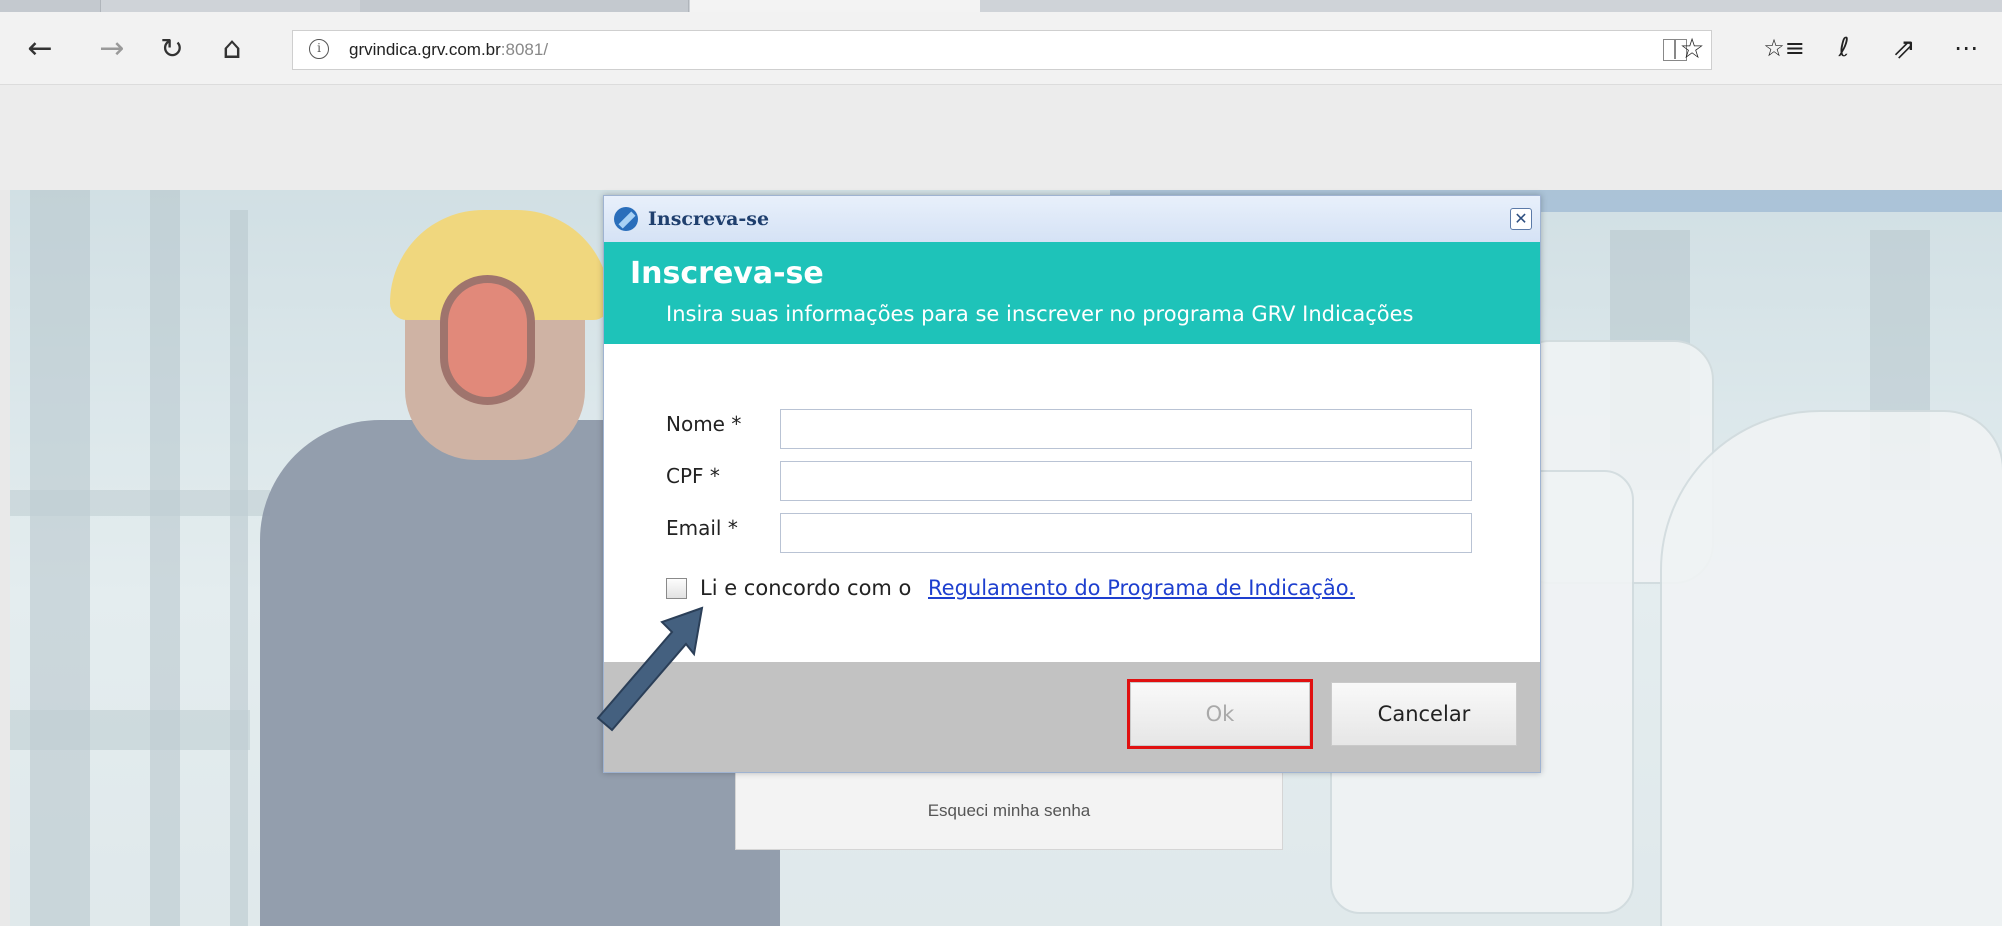  What do you see at coordinates (806, 588) in the screenshot?
I see `agree-text: Li e concordo com o` at bounding box center [806, 588].